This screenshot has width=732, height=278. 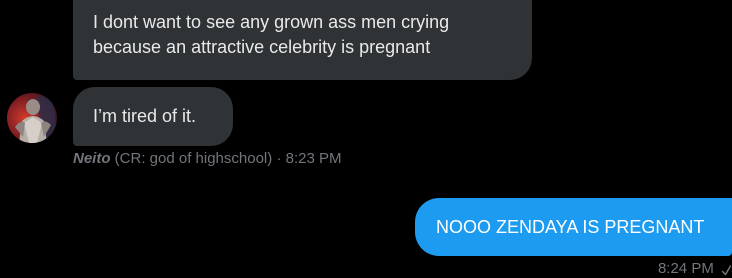 I want to click on avatar-image, so click(x=32, y=118).